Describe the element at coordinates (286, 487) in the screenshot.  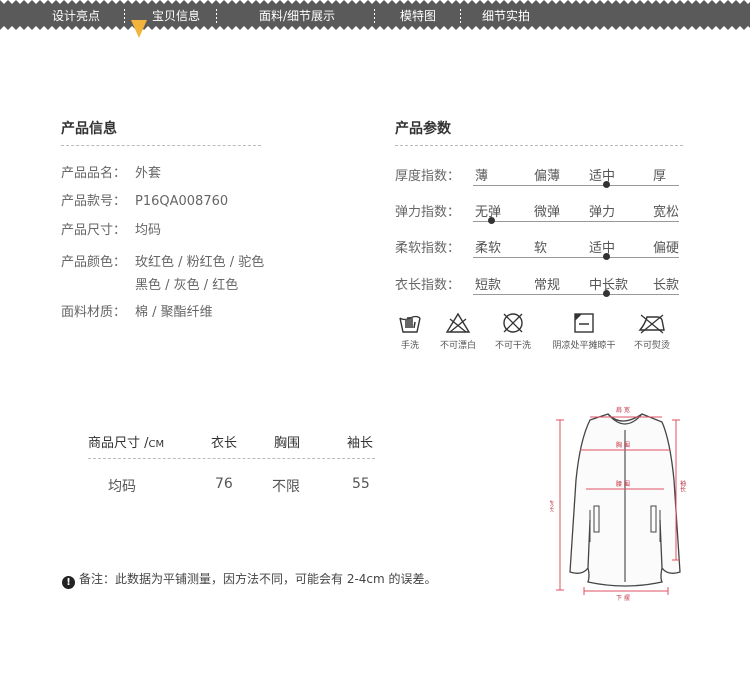
I see `size-cell: 不限` at that location.